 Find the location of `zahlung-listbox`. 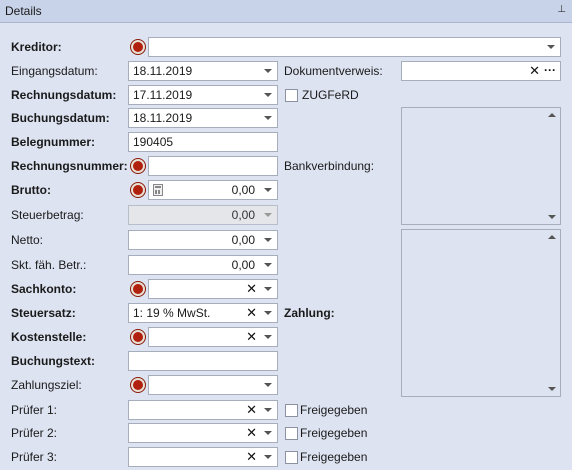

zahlung-listbox is located at coordinates (481, 313).